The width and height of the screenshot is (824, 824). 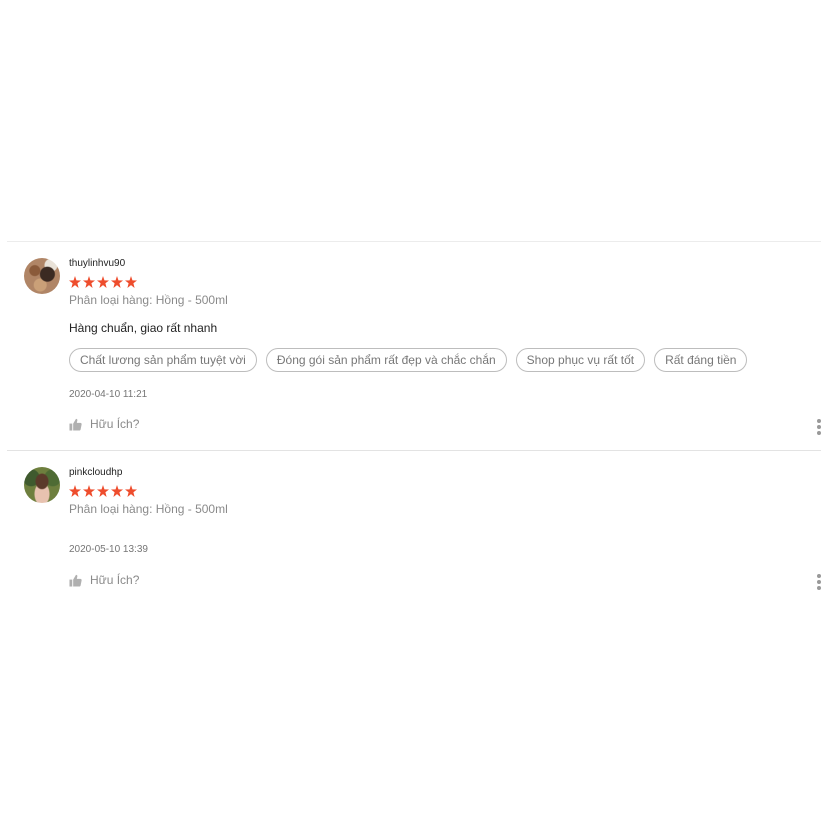 What do you see at coordinates (108, 549) in the screenshot?
I see `review-timestamp: 2020-05-10 13:39` at bounding box center [108, 549].